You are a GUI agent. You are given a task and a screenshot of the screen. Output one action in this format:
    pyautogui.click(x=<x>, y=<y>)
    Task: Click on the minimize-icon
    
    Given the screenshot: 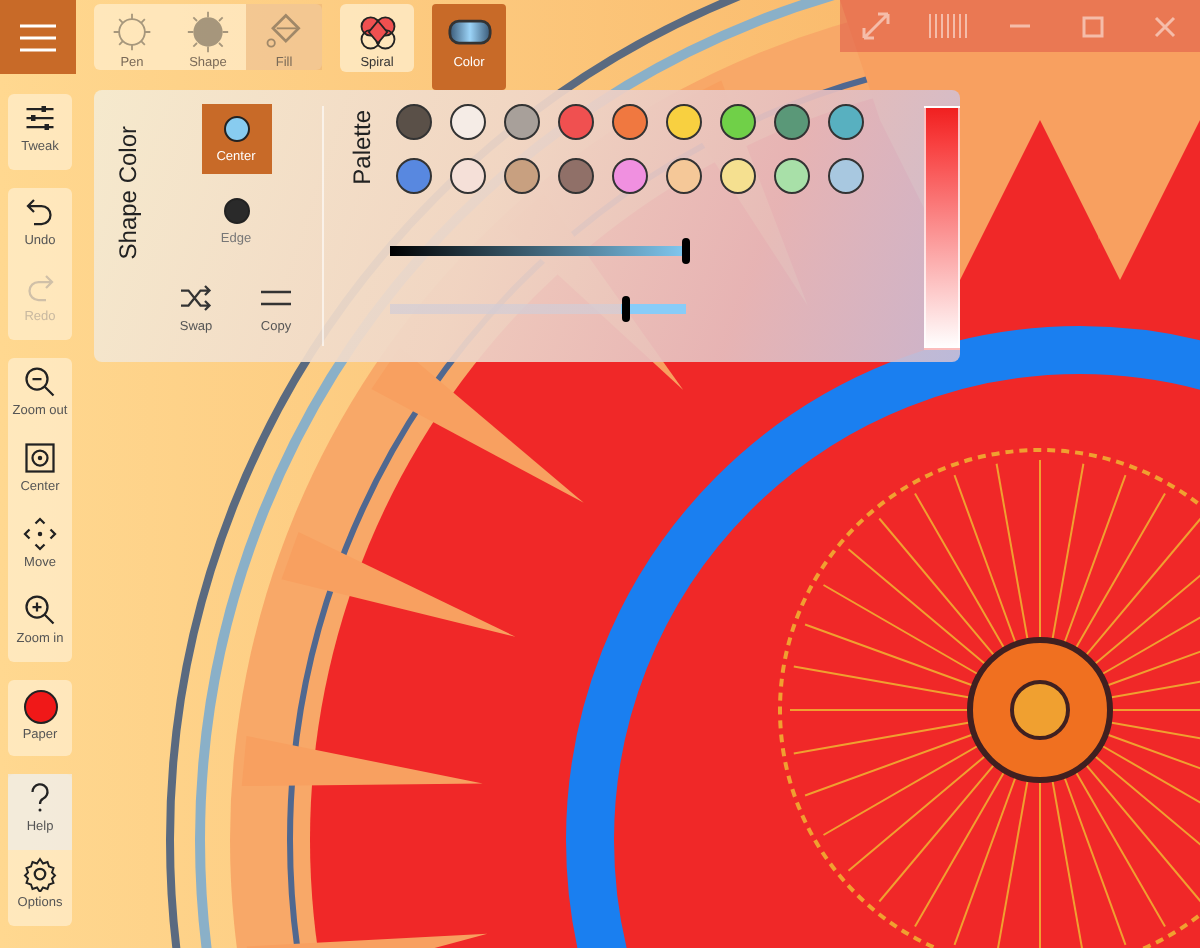 What is the action you would take?
    pyautogui.click(x=1020, y=26)
    